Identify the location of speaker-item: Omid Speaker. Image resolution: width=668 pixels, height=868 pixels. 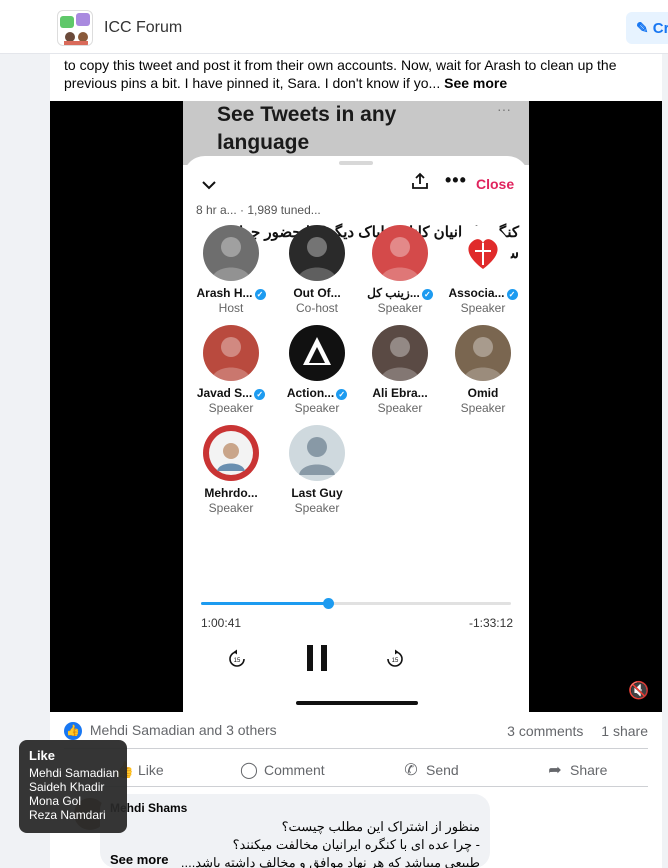
(483, 370).